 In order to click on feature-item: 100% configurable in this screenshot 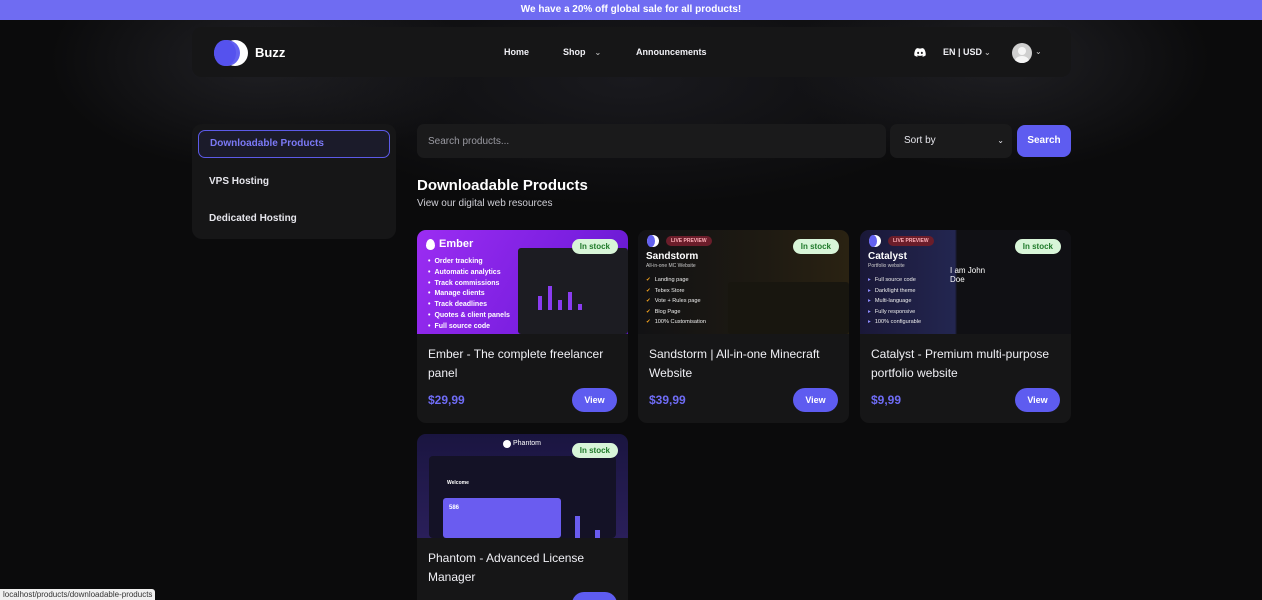, I will do `click(894, 322)`.